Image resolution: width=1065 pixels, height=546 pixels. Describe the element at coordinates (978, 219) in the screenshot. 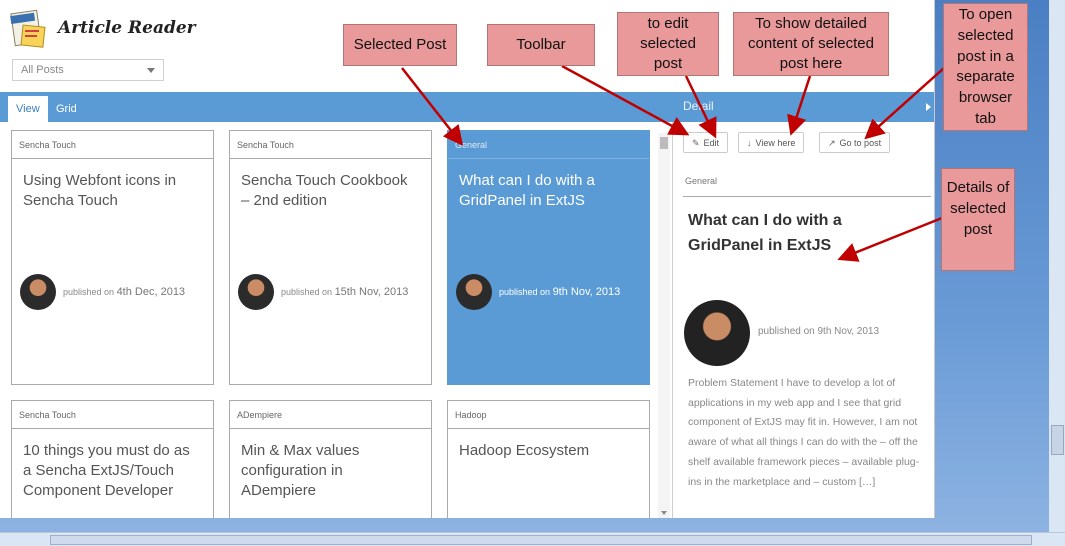

I see `note-details: Details of selected post` at that location.